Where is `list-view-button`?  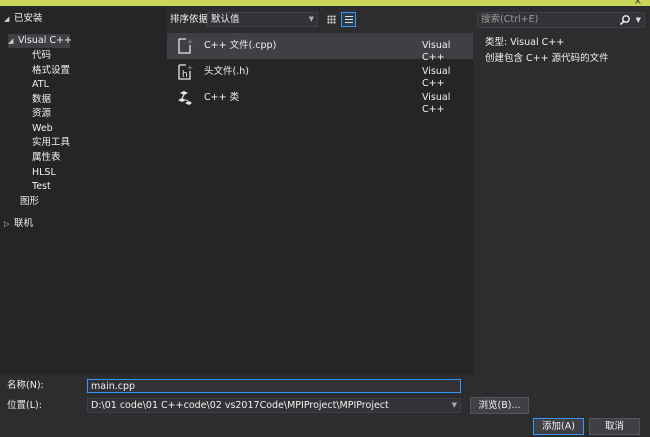
list-view-button is located at coordinates (348, 19).